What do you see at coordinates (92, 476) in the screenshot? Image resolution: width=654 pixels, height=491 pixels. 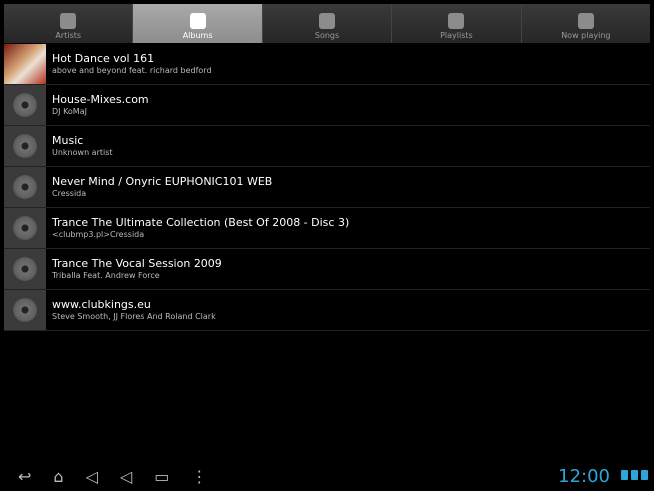 I see `volume-down-icon: ◁` at bounding box center [92, 476].